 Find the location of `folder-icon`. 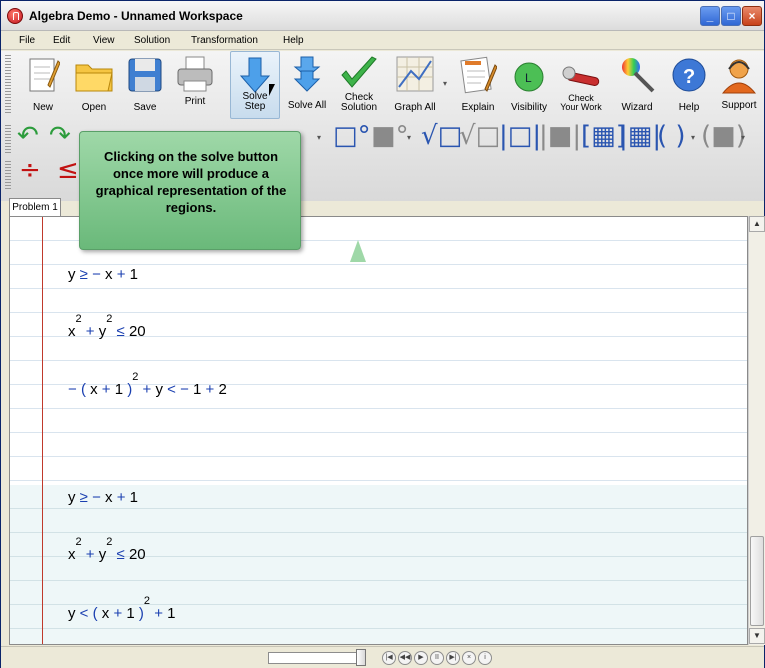

folder-icon is located at coordinates (94, 78).